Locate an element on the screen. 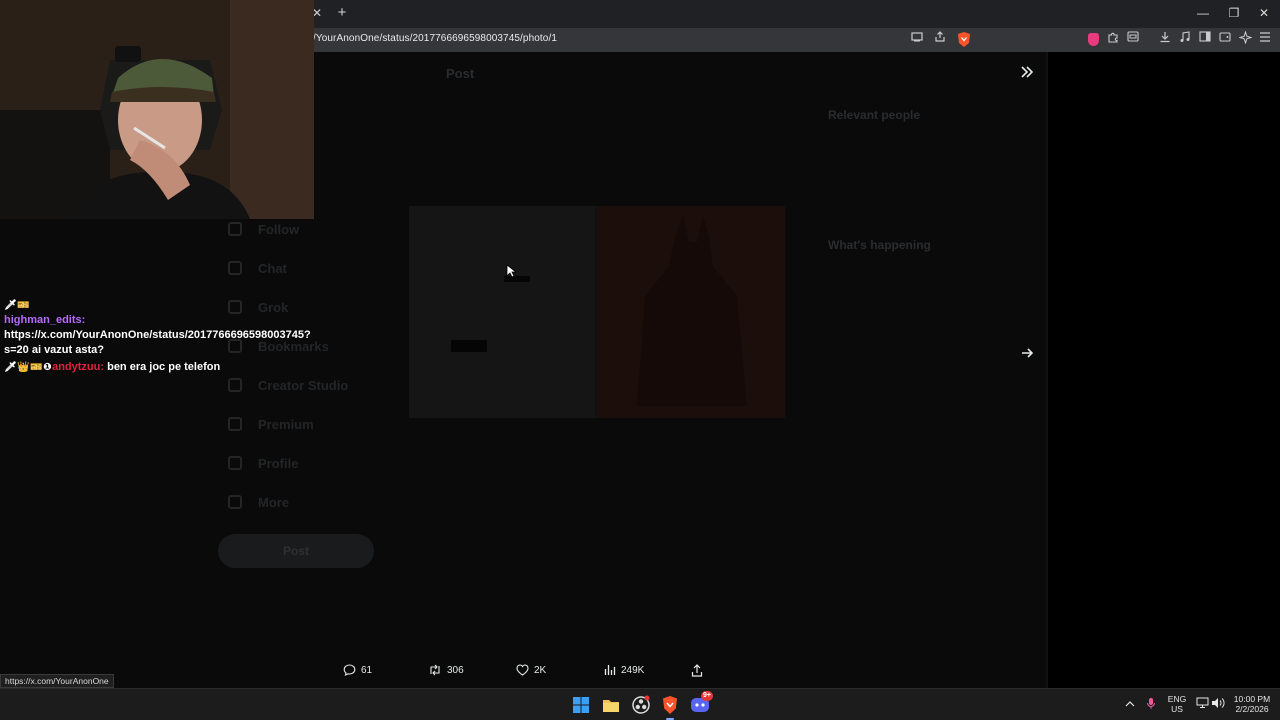  share-icon is located at coordinates (697, 670).